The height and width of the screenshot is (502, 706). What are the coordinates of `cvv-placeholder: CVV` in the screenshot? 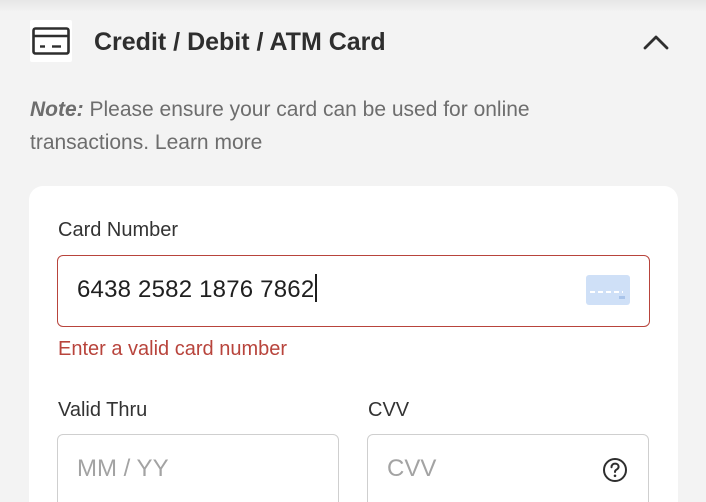 It's located at (412, 468).